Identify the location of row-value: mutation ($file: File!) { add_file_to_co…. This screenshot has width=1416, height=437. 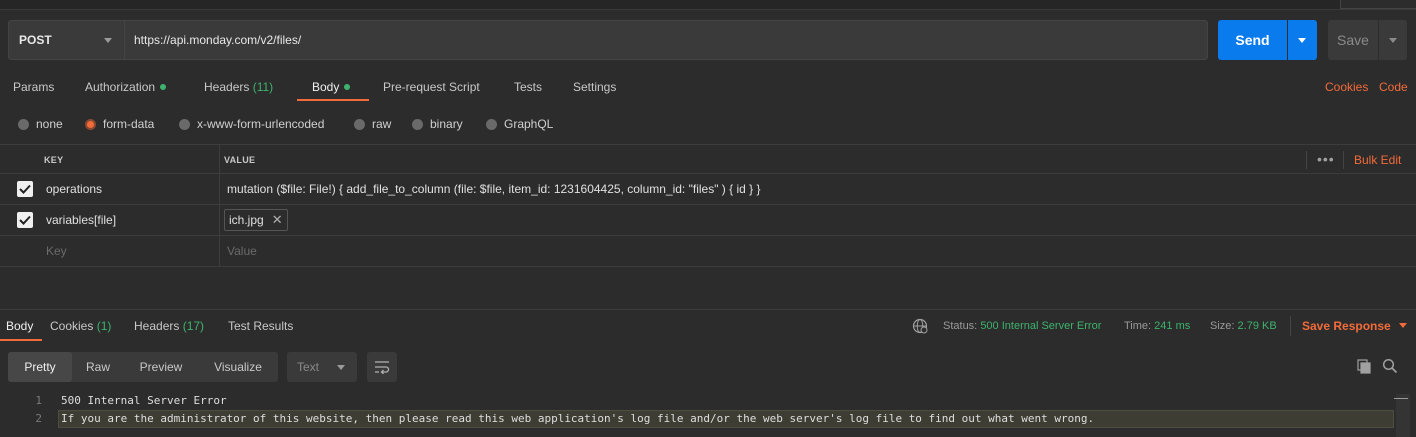
(493, 189).